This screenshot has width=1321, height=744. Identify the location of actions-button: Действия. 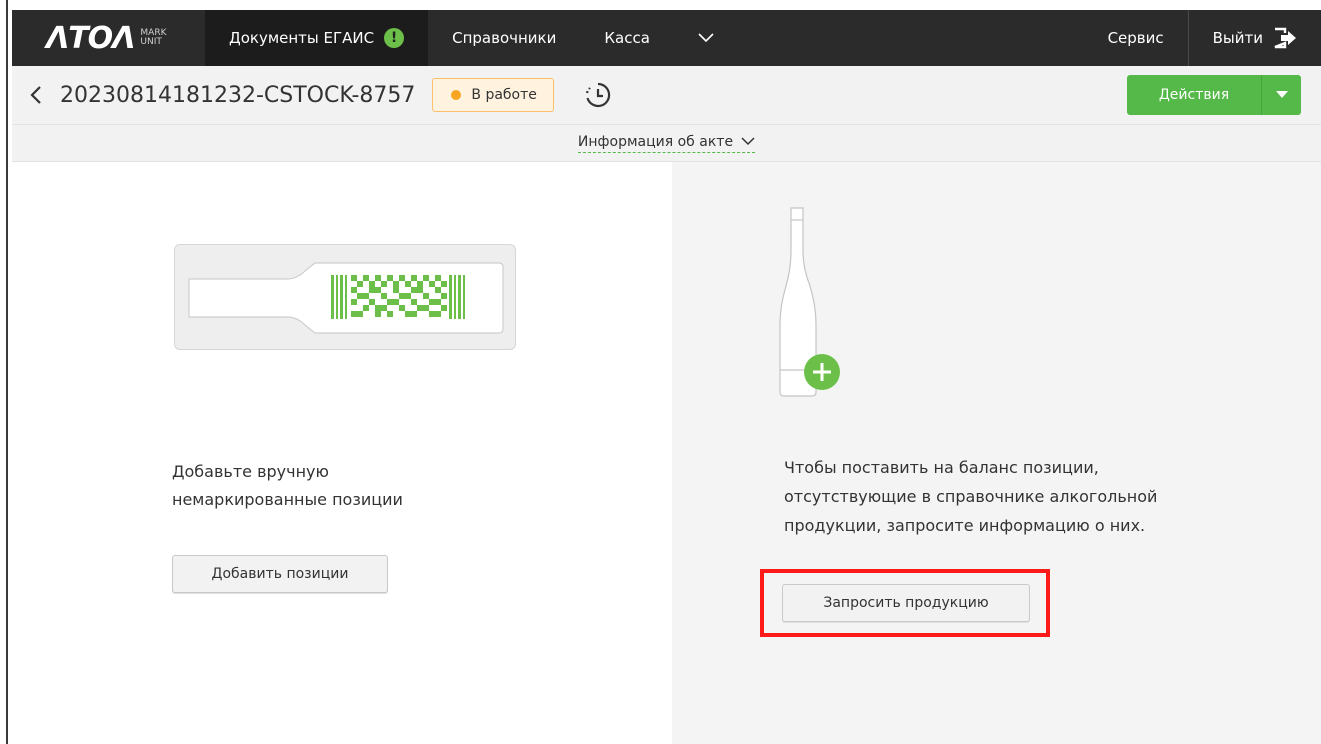
(1194, 95).